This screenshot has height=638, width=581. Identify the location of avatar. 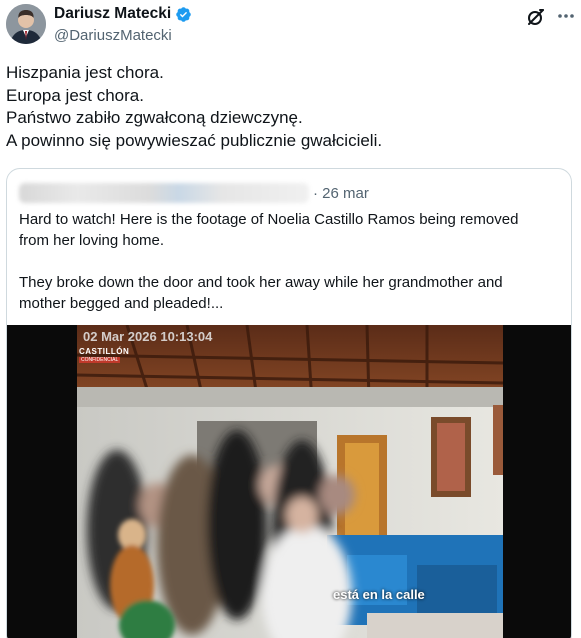
(26, 24).